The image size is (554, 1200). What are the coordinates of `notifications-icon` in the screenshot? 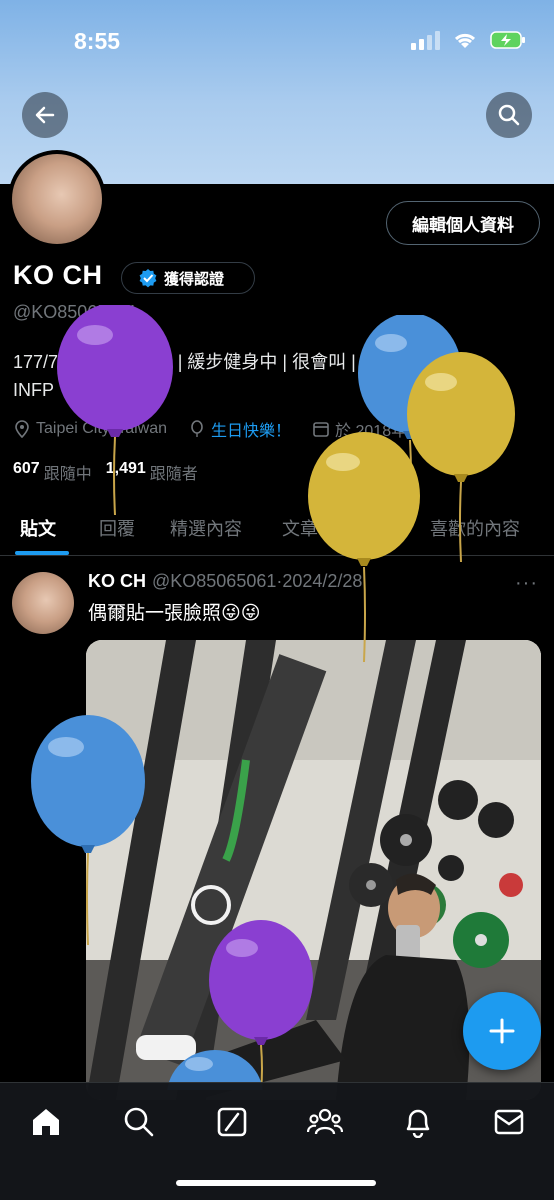 It's located at (418, 1123).